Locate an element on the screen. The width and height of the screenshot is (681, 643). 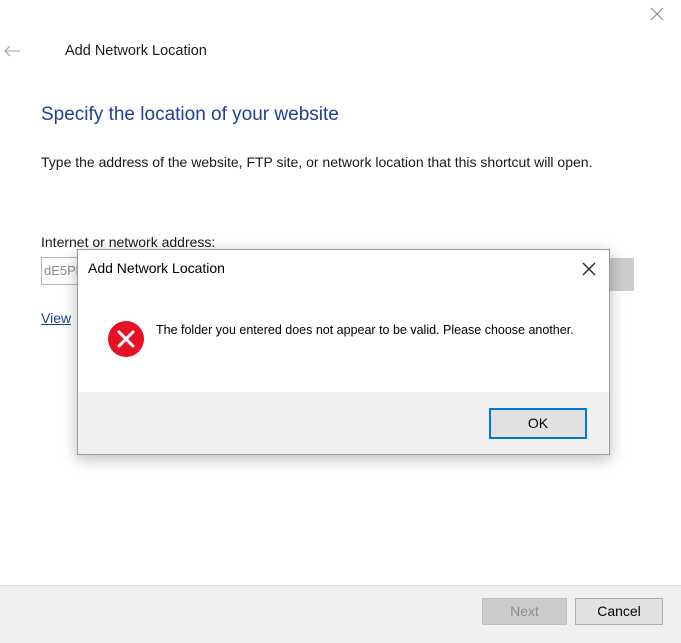
address-label: Internet or network address: is located at coordinates (128, 242).